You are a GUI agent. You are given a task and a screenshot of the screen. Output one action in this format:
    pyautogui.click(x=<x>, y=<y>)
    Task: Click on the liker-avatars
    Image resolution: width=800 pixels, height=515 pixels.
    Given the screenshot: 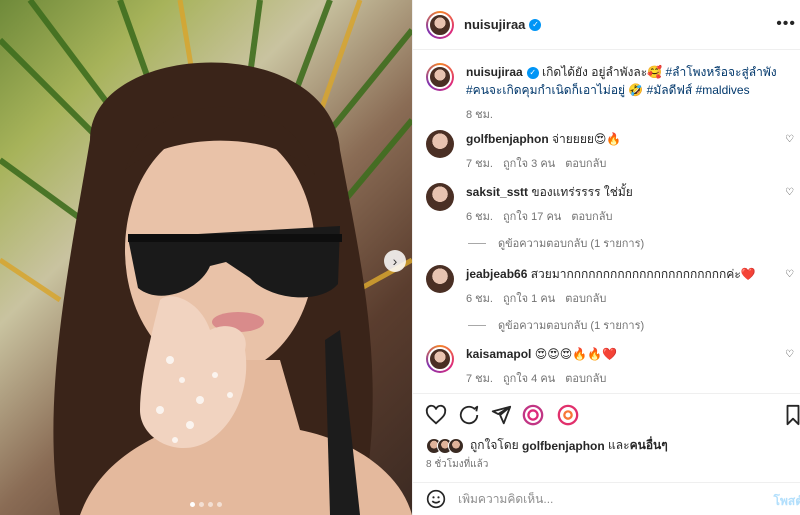 What is the action you would take?
    pyautogui.click(x=445, y=445)
    